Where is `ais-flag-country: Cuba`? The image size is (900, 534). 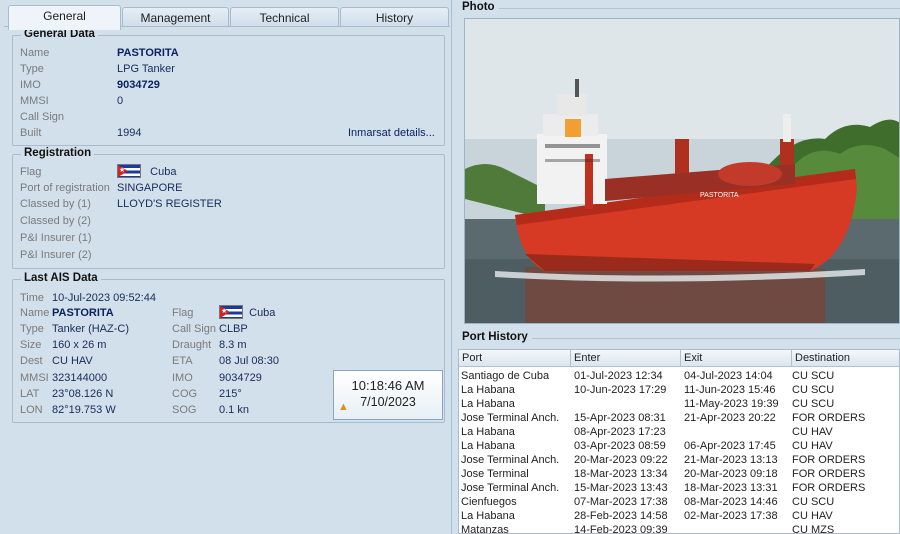
ais-flag-country: Cuba is located at coordinates (262, 313).